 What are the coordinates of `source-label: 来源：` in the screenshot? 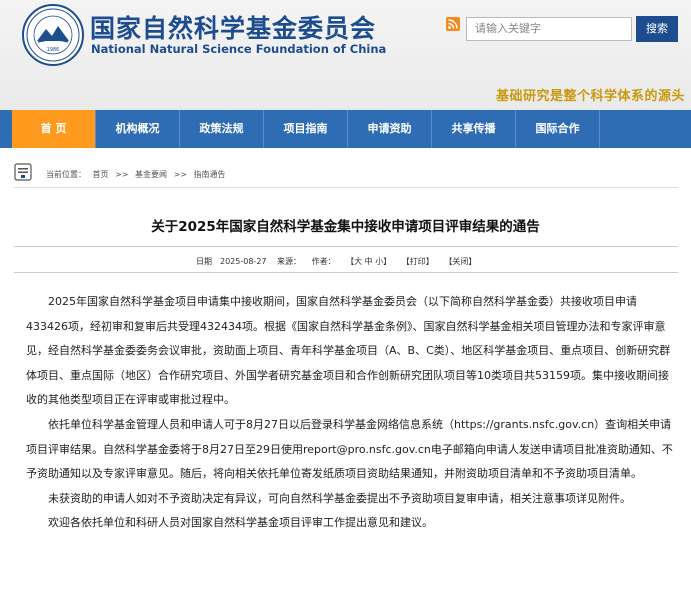 It's located at (289, 261).